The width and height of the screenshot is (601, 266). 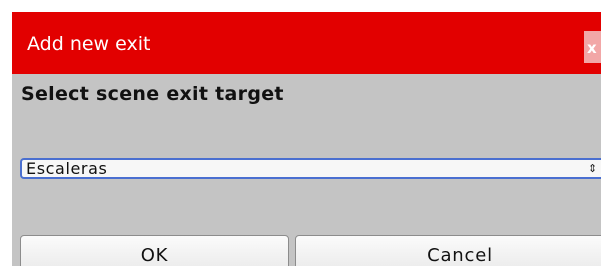 I want to click on close-button: x, so click(x=592, y=47).